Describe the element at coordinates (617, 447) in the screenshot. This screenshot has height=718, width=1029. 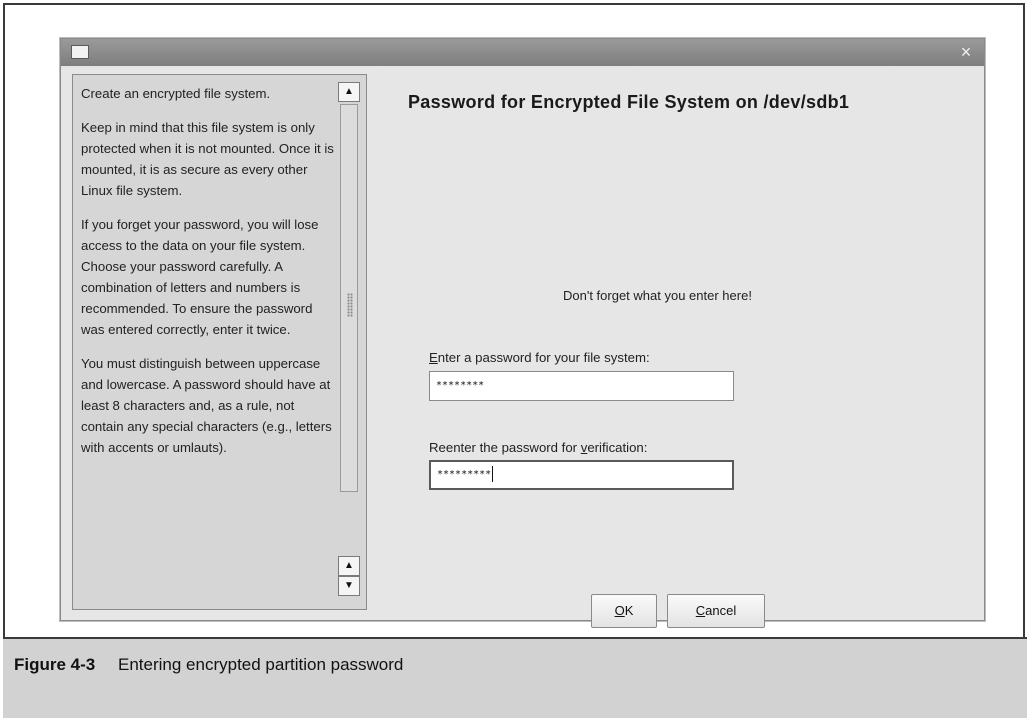
I see `label-text: erification:` at that location.